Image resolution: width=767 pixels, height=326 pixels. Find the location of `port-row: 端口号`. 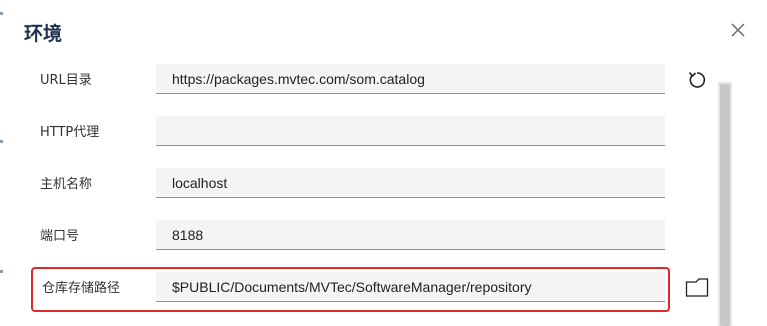

port-row: 端口号 is located at coordinates (350, 237).